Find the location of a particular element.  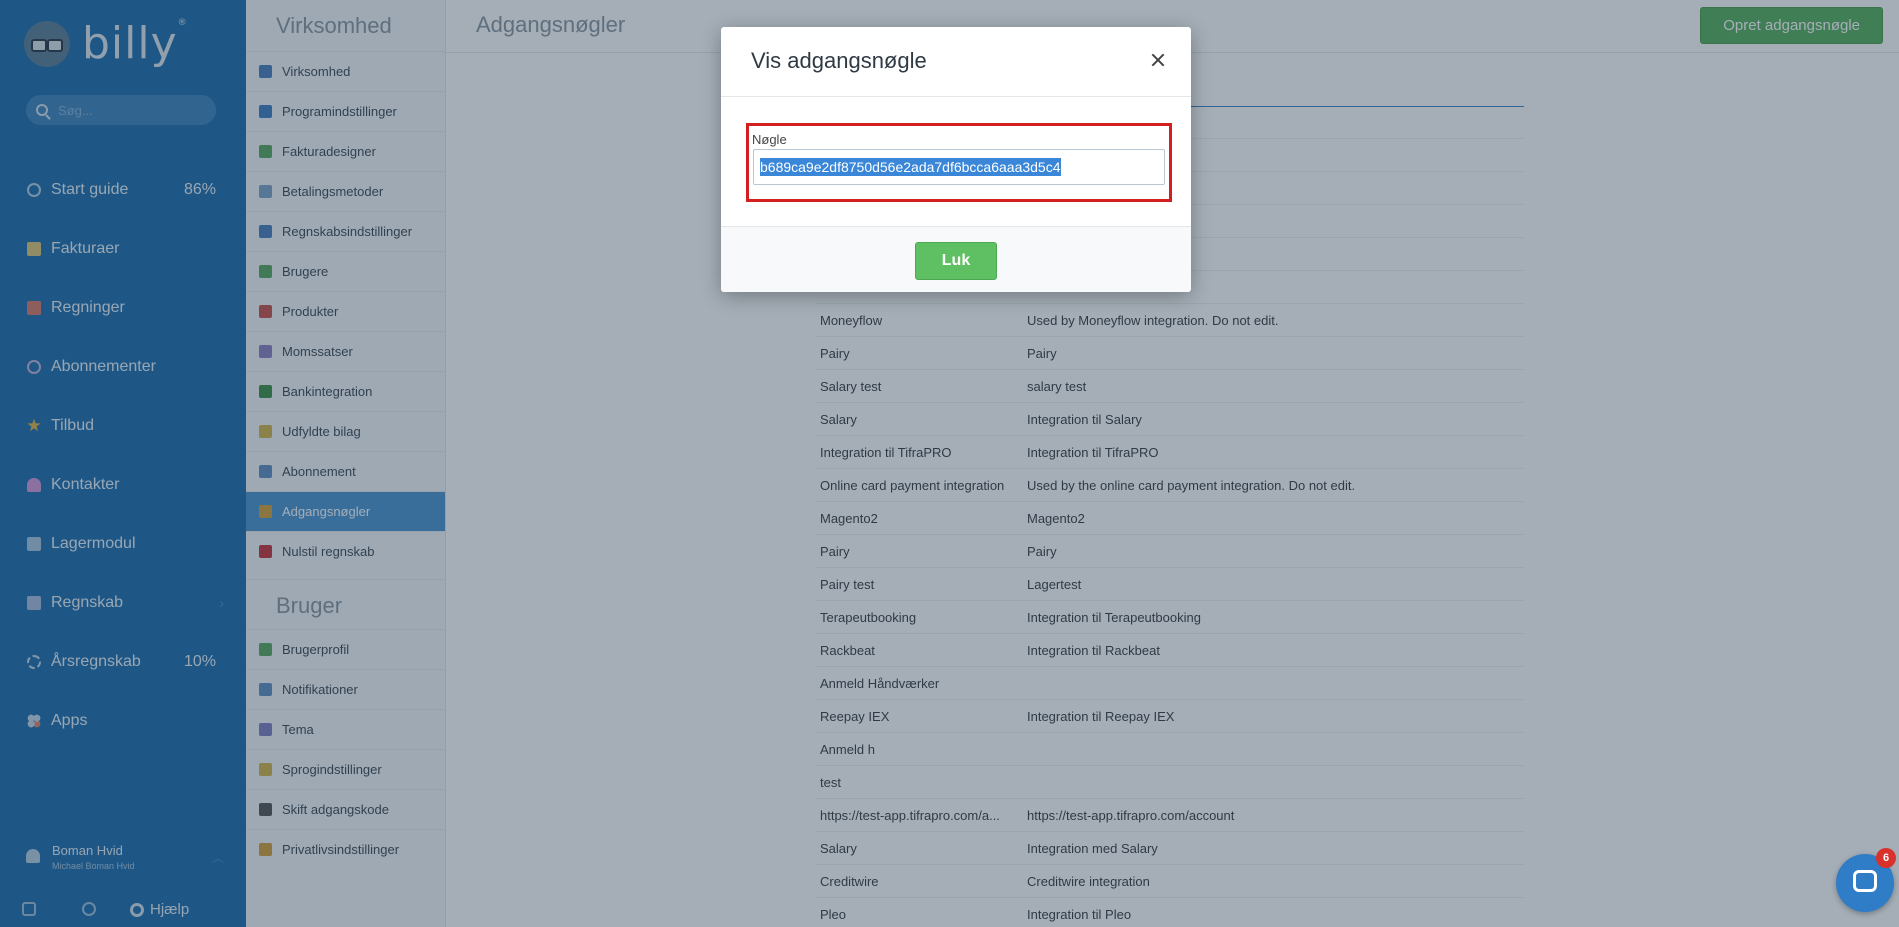

chat-bubble-icon is located at coordinates (1865, 881).